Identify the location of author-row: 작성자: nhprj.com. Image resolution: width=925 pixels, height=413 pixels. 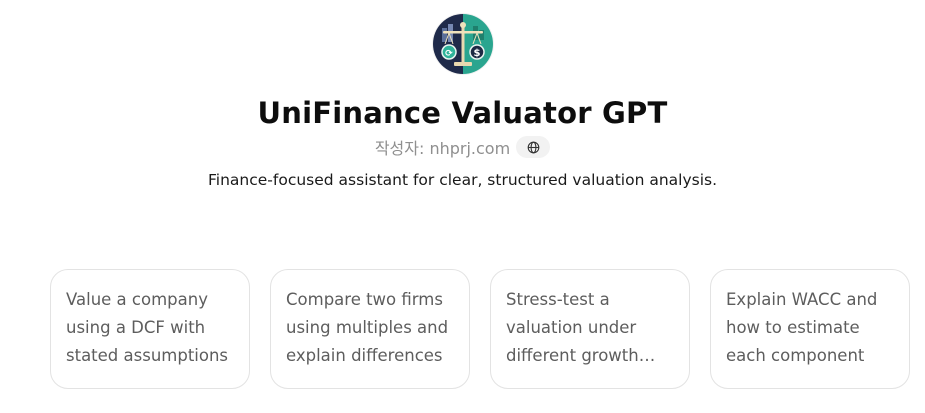
(462, 147).